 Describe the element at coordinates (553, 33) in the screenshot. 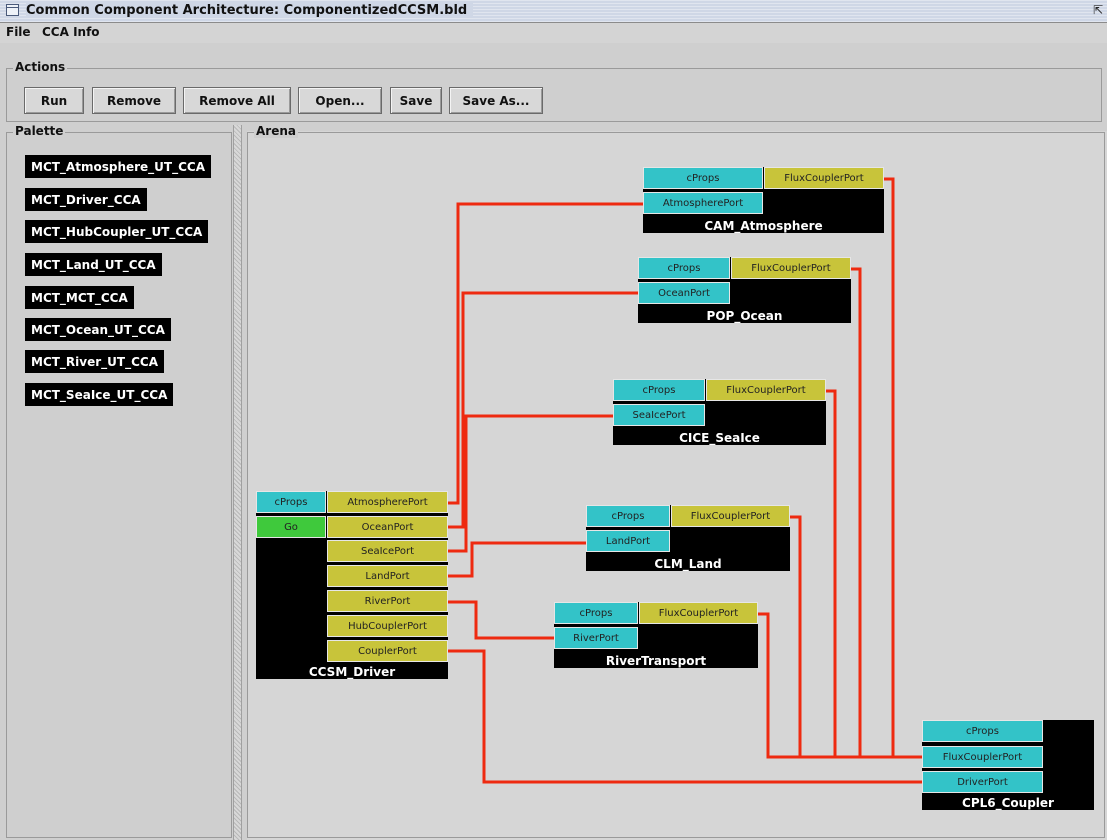

I see `menu-bar: File CCA Info` at that location.